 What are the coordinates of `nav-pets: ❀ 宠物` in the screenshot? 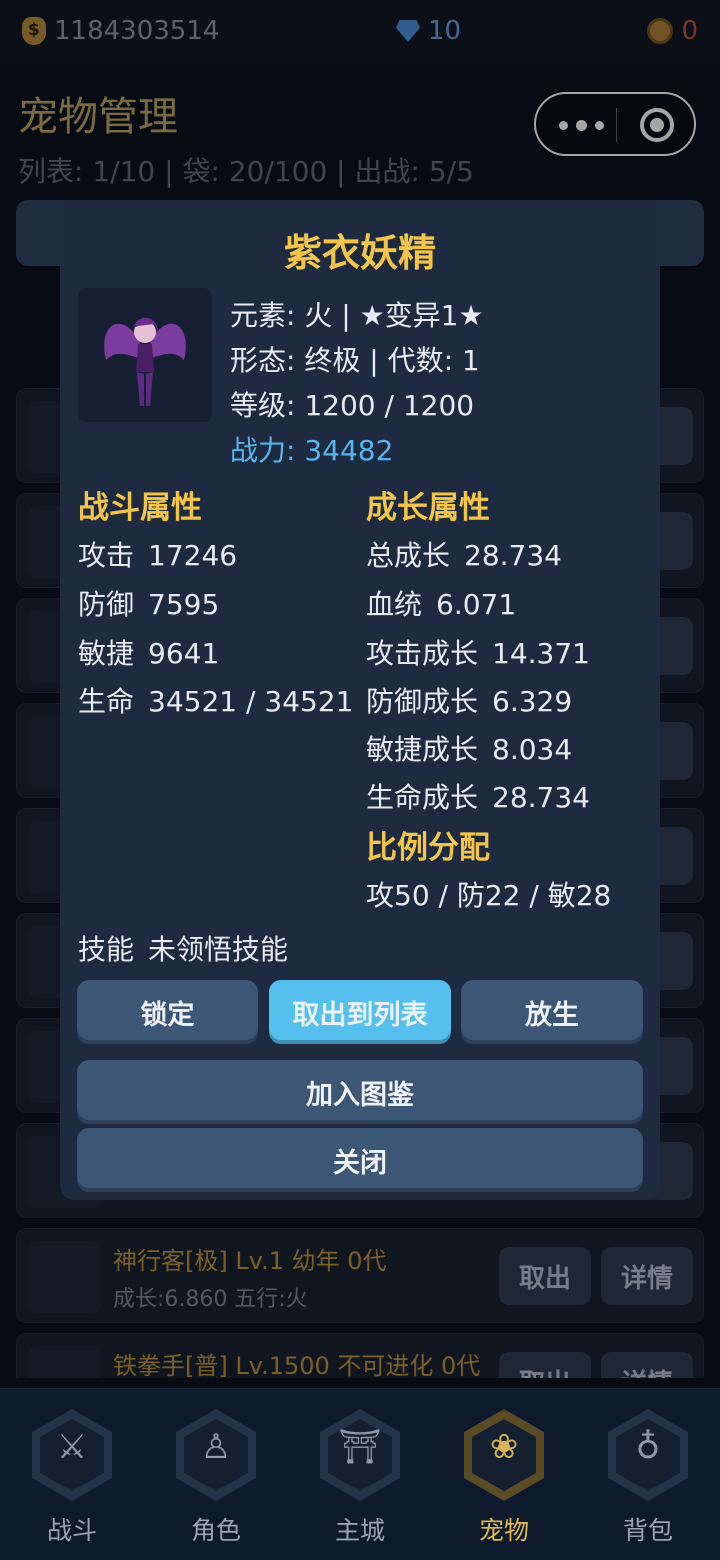 It's located at (504, 1474).